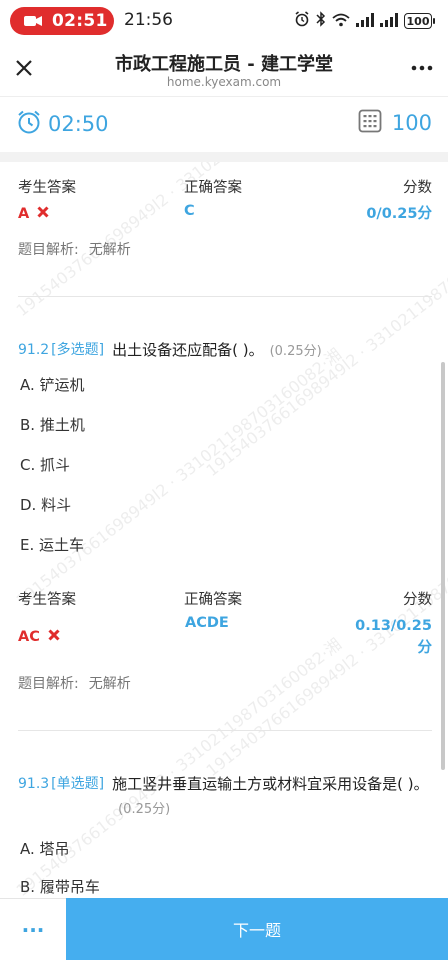  I want to click on option-b: B. 履带吊车, so click(60, 886).